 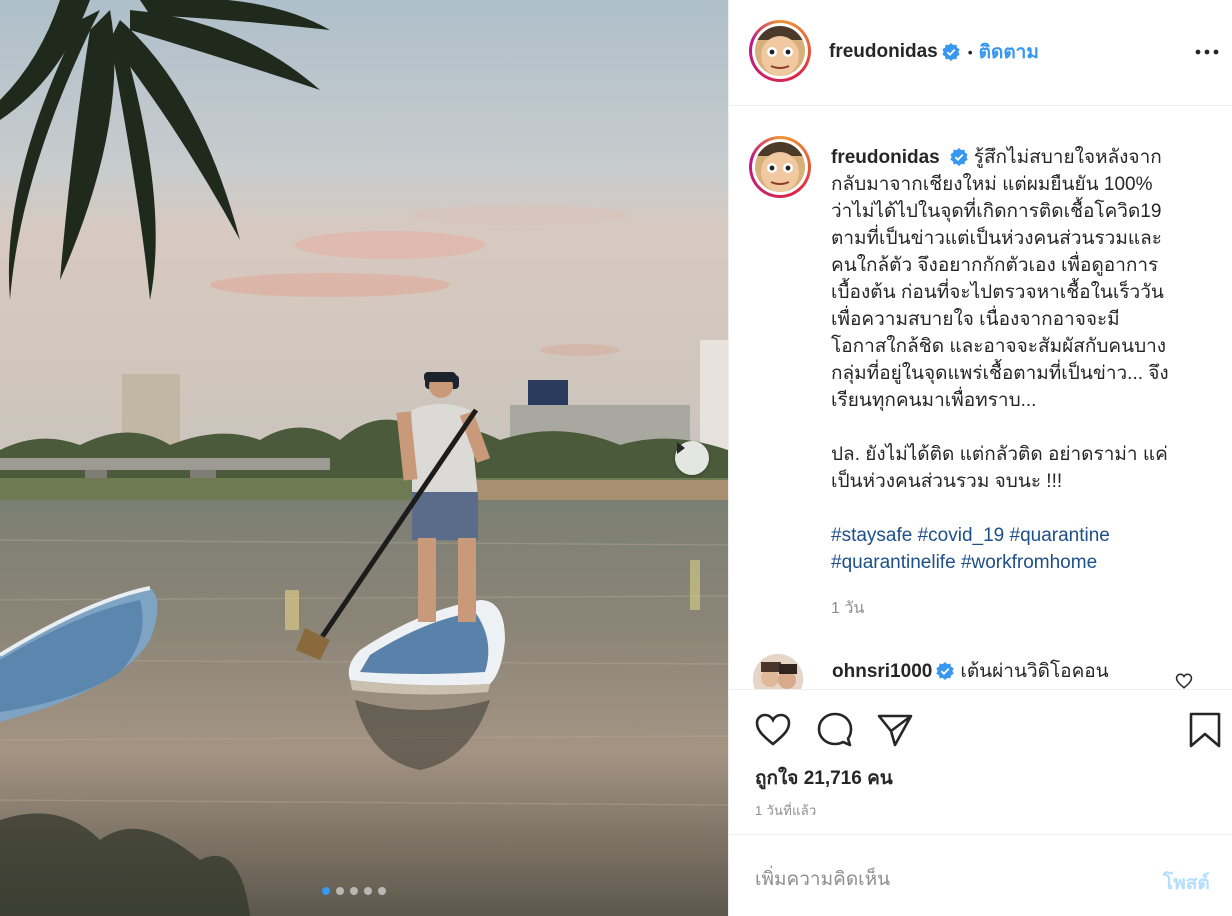 I want to click on post-actions: ถูกใจ 21,716 คน 1 วันที่แล้ว, so click(x=980, y=761).